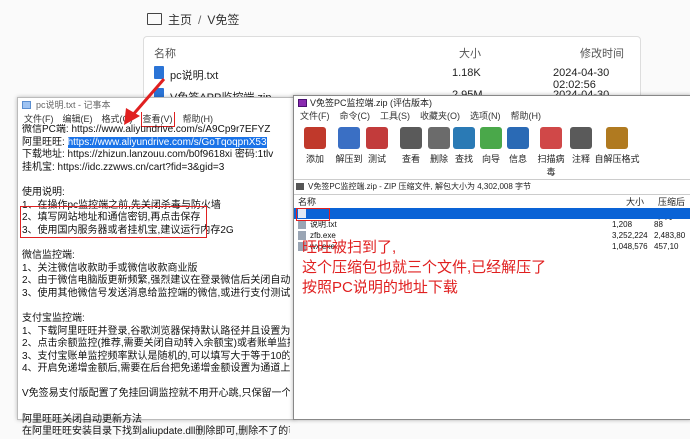 This screenshot has height=439, width=690. Describe the element at coordinates (658, 224) in the screenshot. I see `zip-cell-packed: 88` at that location.